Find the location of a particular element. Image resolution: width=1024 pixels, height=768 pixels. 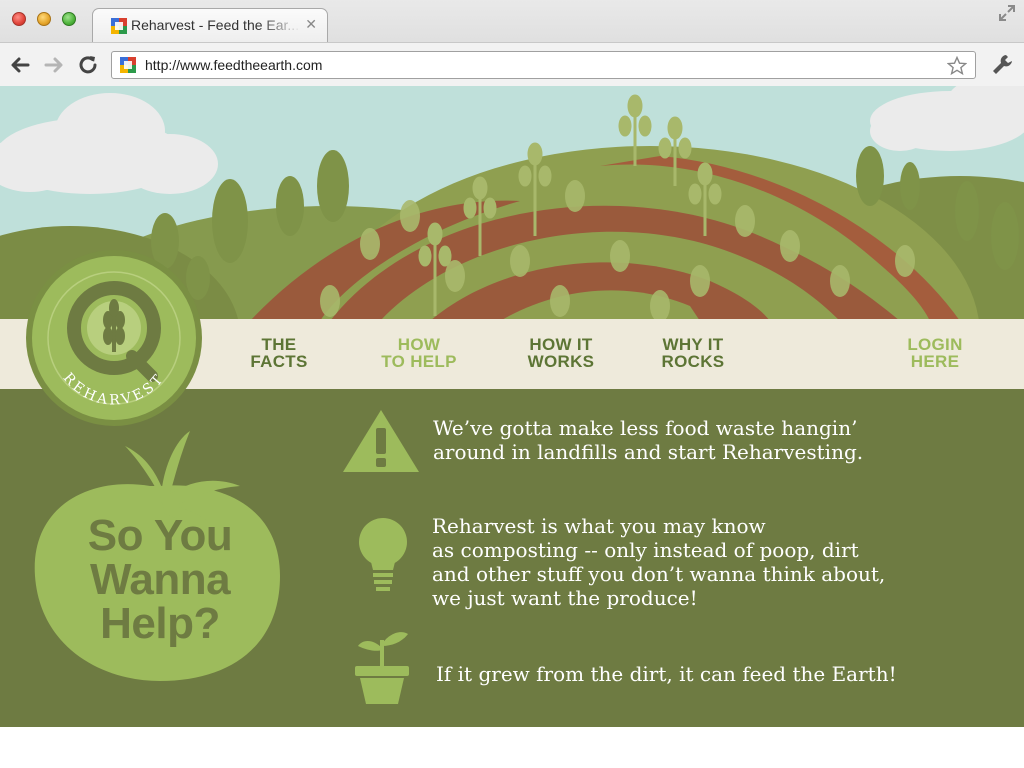

nav-login-here: LOGIN HERE is located at coordinates (935, 353).